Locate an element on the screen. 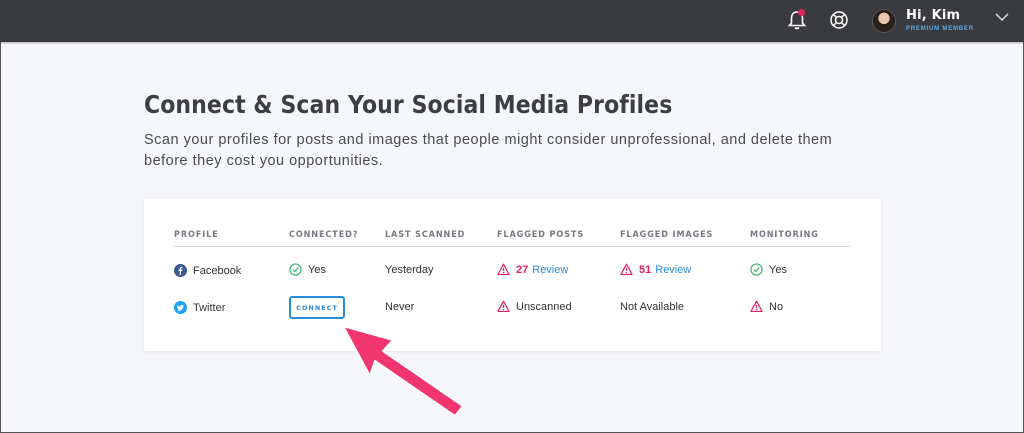 This screenshot has height=433, width=1024. column-header-flagged-posts: FLAGGED POSTS is located at coordinates (541, 235).